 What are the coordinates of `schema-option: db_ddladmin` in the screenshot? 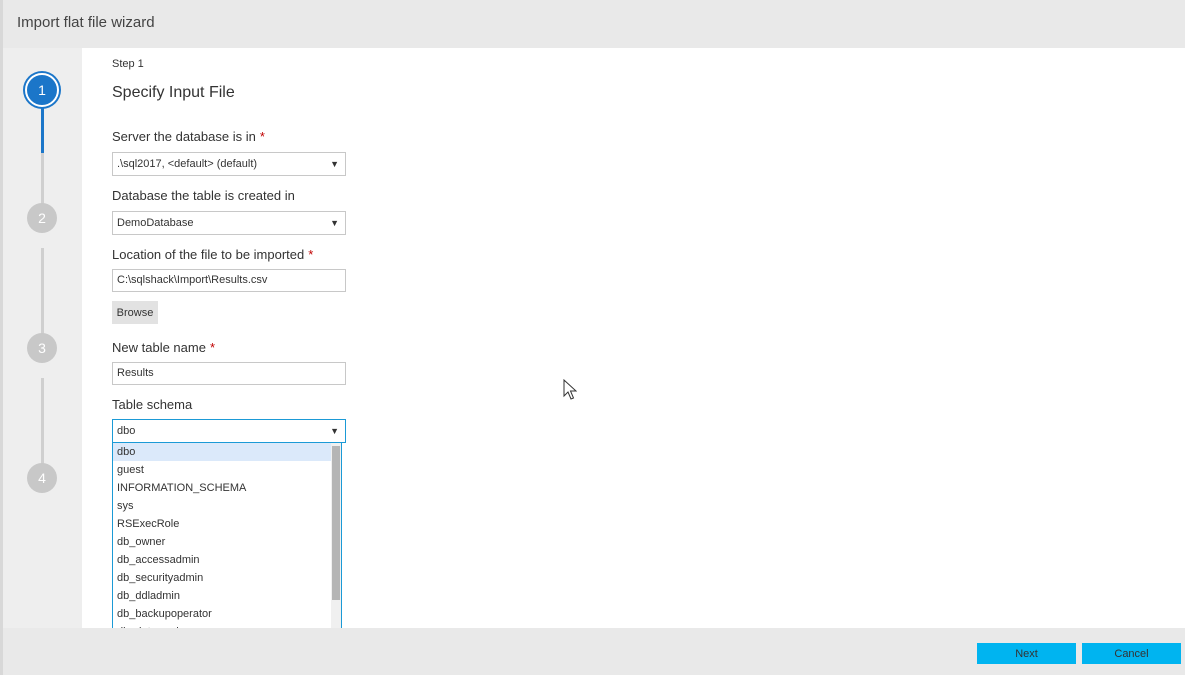 It's located at (222, 596).